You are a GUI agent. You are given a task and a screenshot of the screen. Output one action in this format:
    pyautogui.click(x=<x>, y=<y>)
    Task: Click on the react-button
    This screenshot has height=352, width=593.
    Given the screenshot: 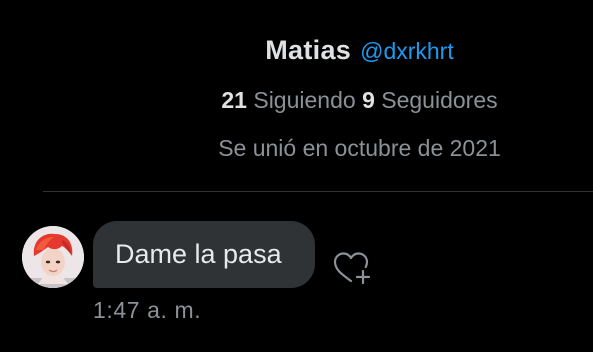 What is the action you would take?
    pyautogui.click(x=352, y=268)
    